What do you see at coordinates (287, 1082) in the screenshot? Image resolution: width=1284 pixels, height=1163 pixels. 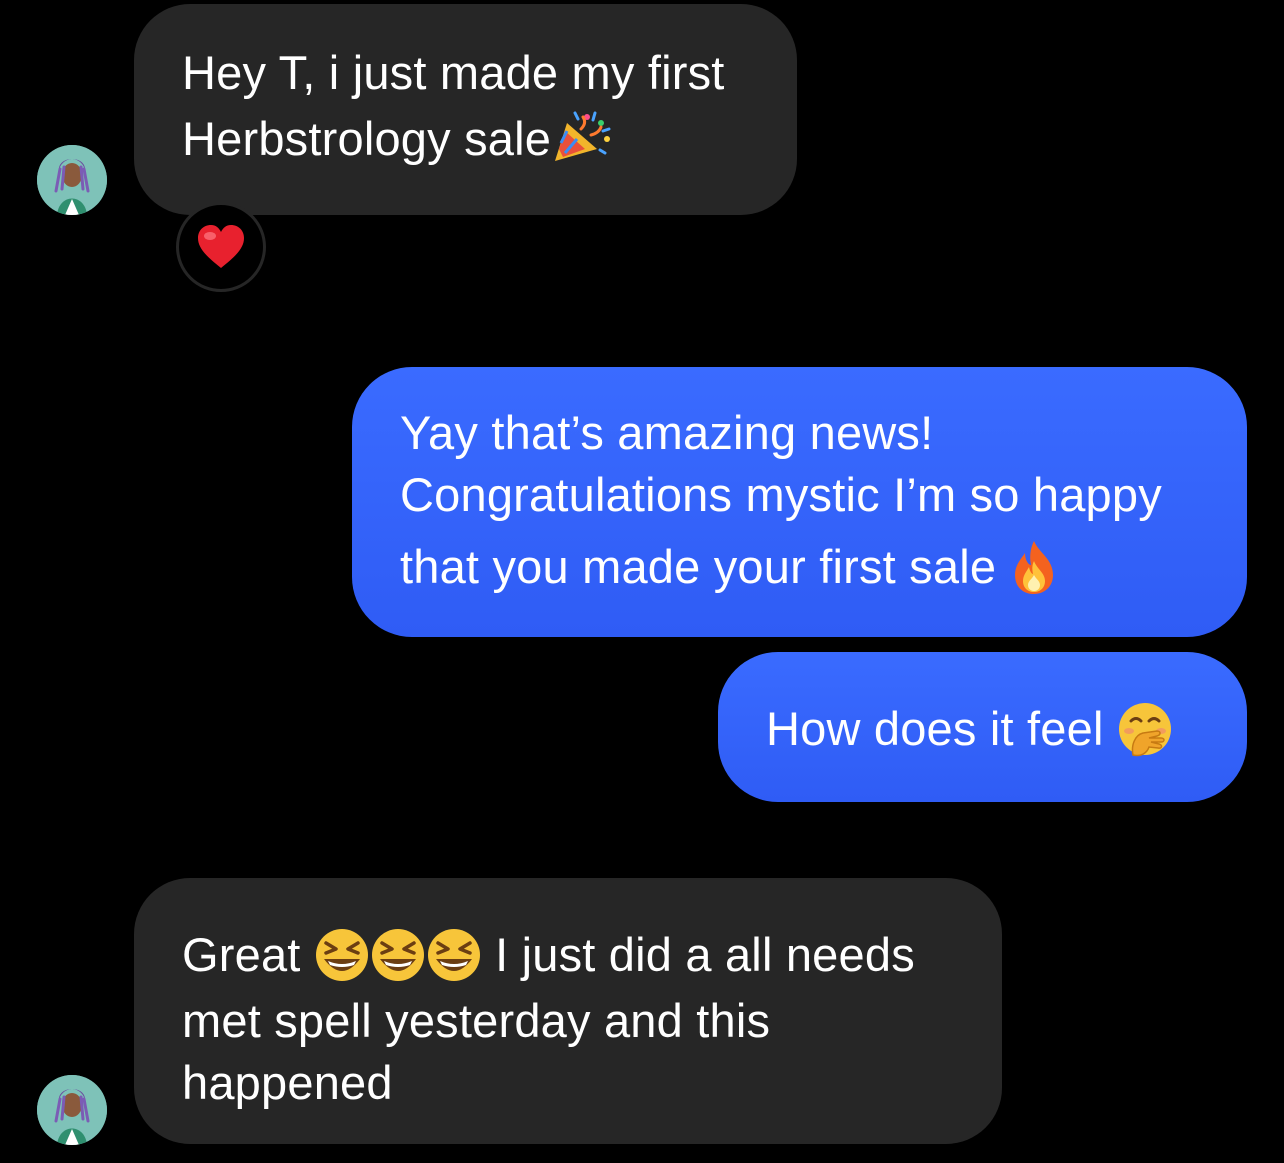 I see `message-text-line: happened` at bounding box center [287, 1082].